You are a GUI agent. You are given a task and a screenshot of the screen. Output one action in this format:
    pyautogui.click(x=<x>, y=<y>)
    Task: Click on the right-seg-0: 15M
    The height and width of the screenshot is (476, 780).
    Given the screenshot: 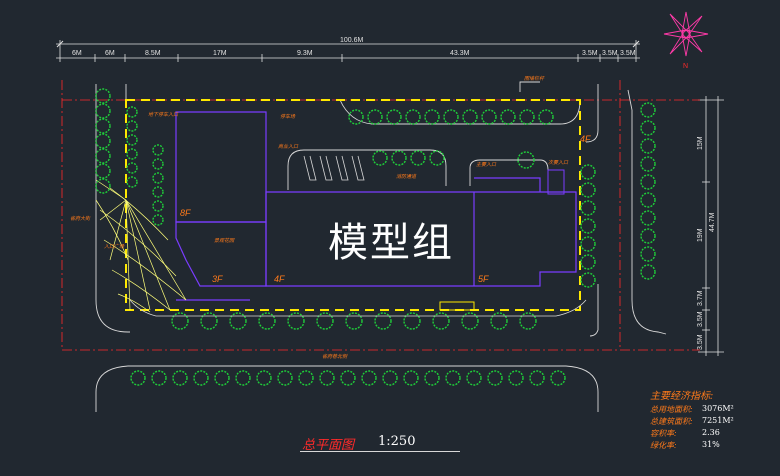 What is the action you would take?
    pyautogui.click(x=700, y=143)
    